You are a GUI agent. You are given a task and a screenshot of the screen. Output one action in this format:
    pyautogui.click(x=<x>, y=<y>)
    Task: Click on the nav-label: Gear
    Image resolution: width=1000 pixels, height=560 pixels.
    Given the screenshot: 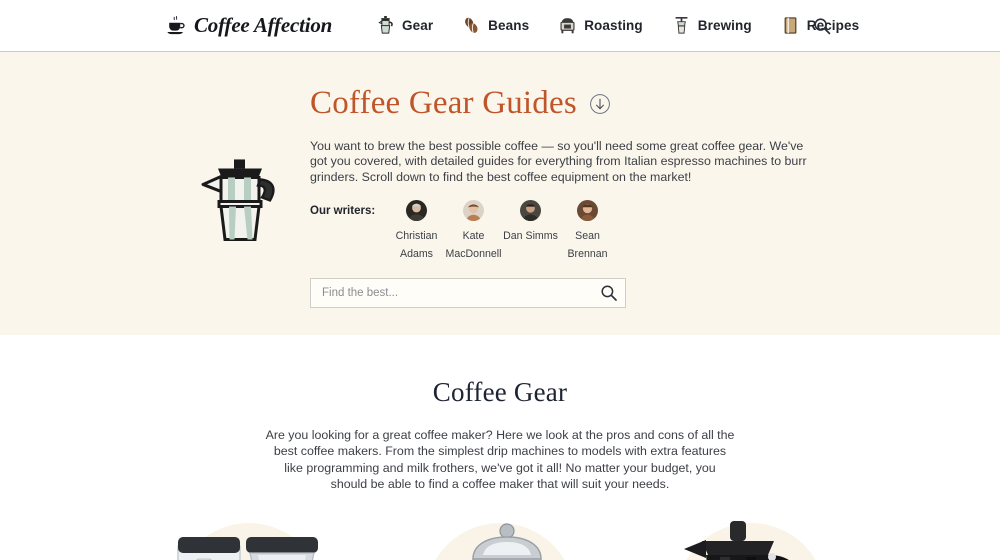 What is the action you would take?
    pyautogui.click(x=418, y=25)
    